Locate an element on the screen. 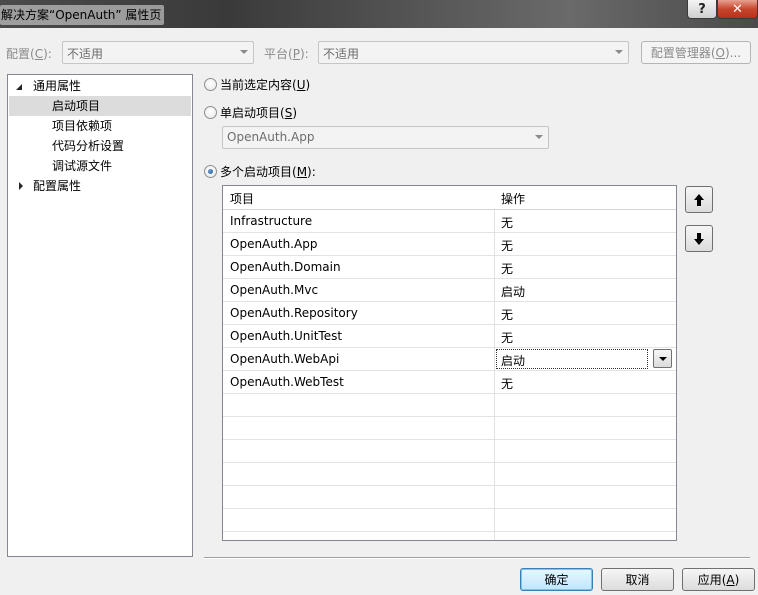 The height and width of the screenshot is (595, 758). config-label: 配置(C): is located at coordinates (29, 54).